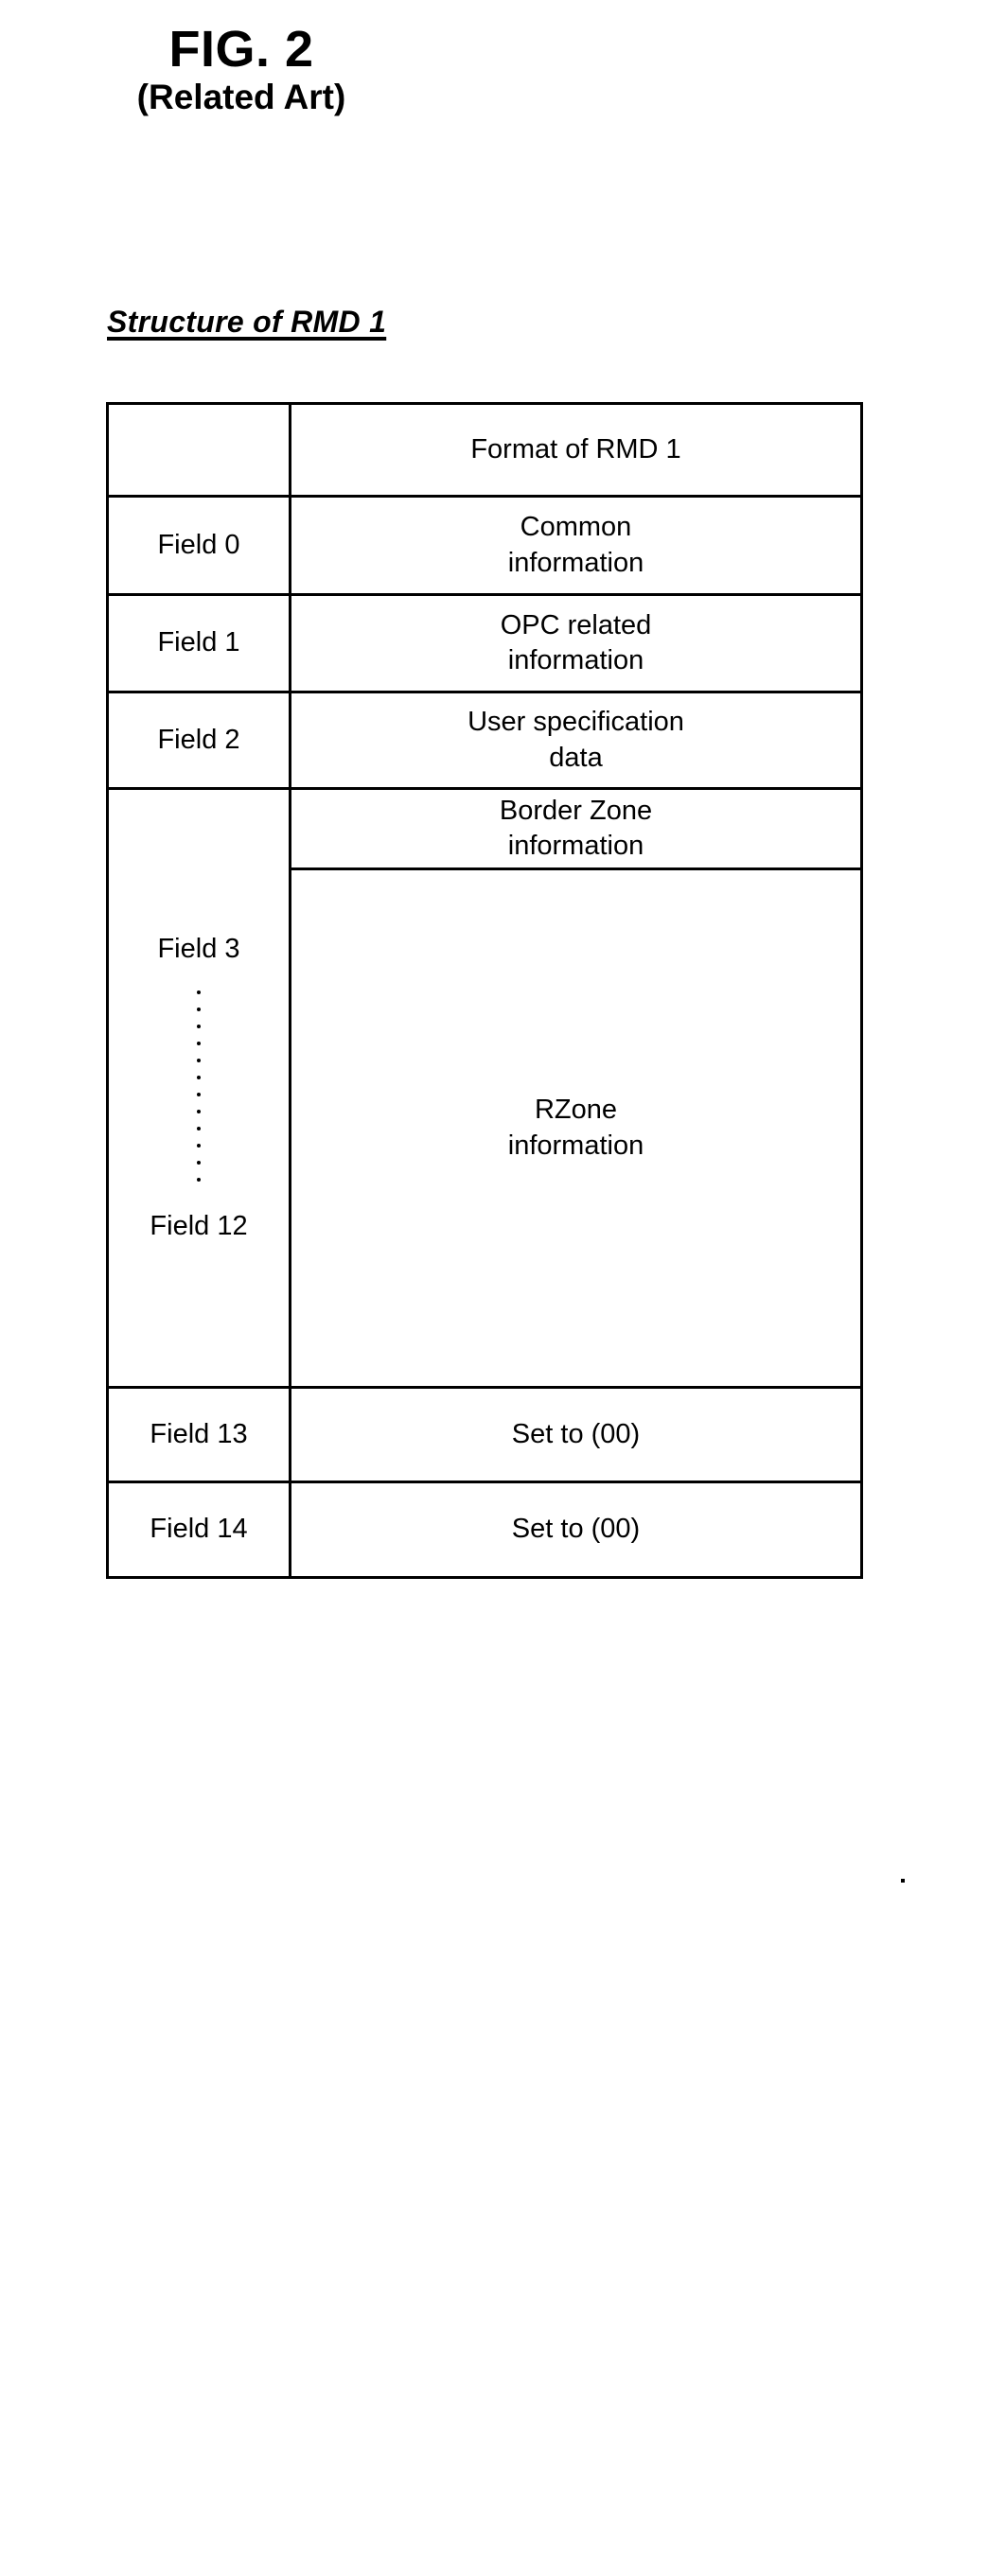 The image size is (988, 2576). I want to click on figure-number: FIG. 2, so click(241, 50).